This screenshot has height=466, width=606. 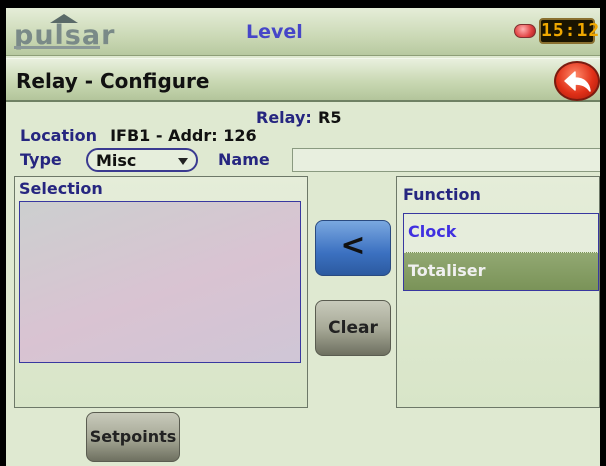 I want to click on back-arrow-icon, so click(x=577, y=81).